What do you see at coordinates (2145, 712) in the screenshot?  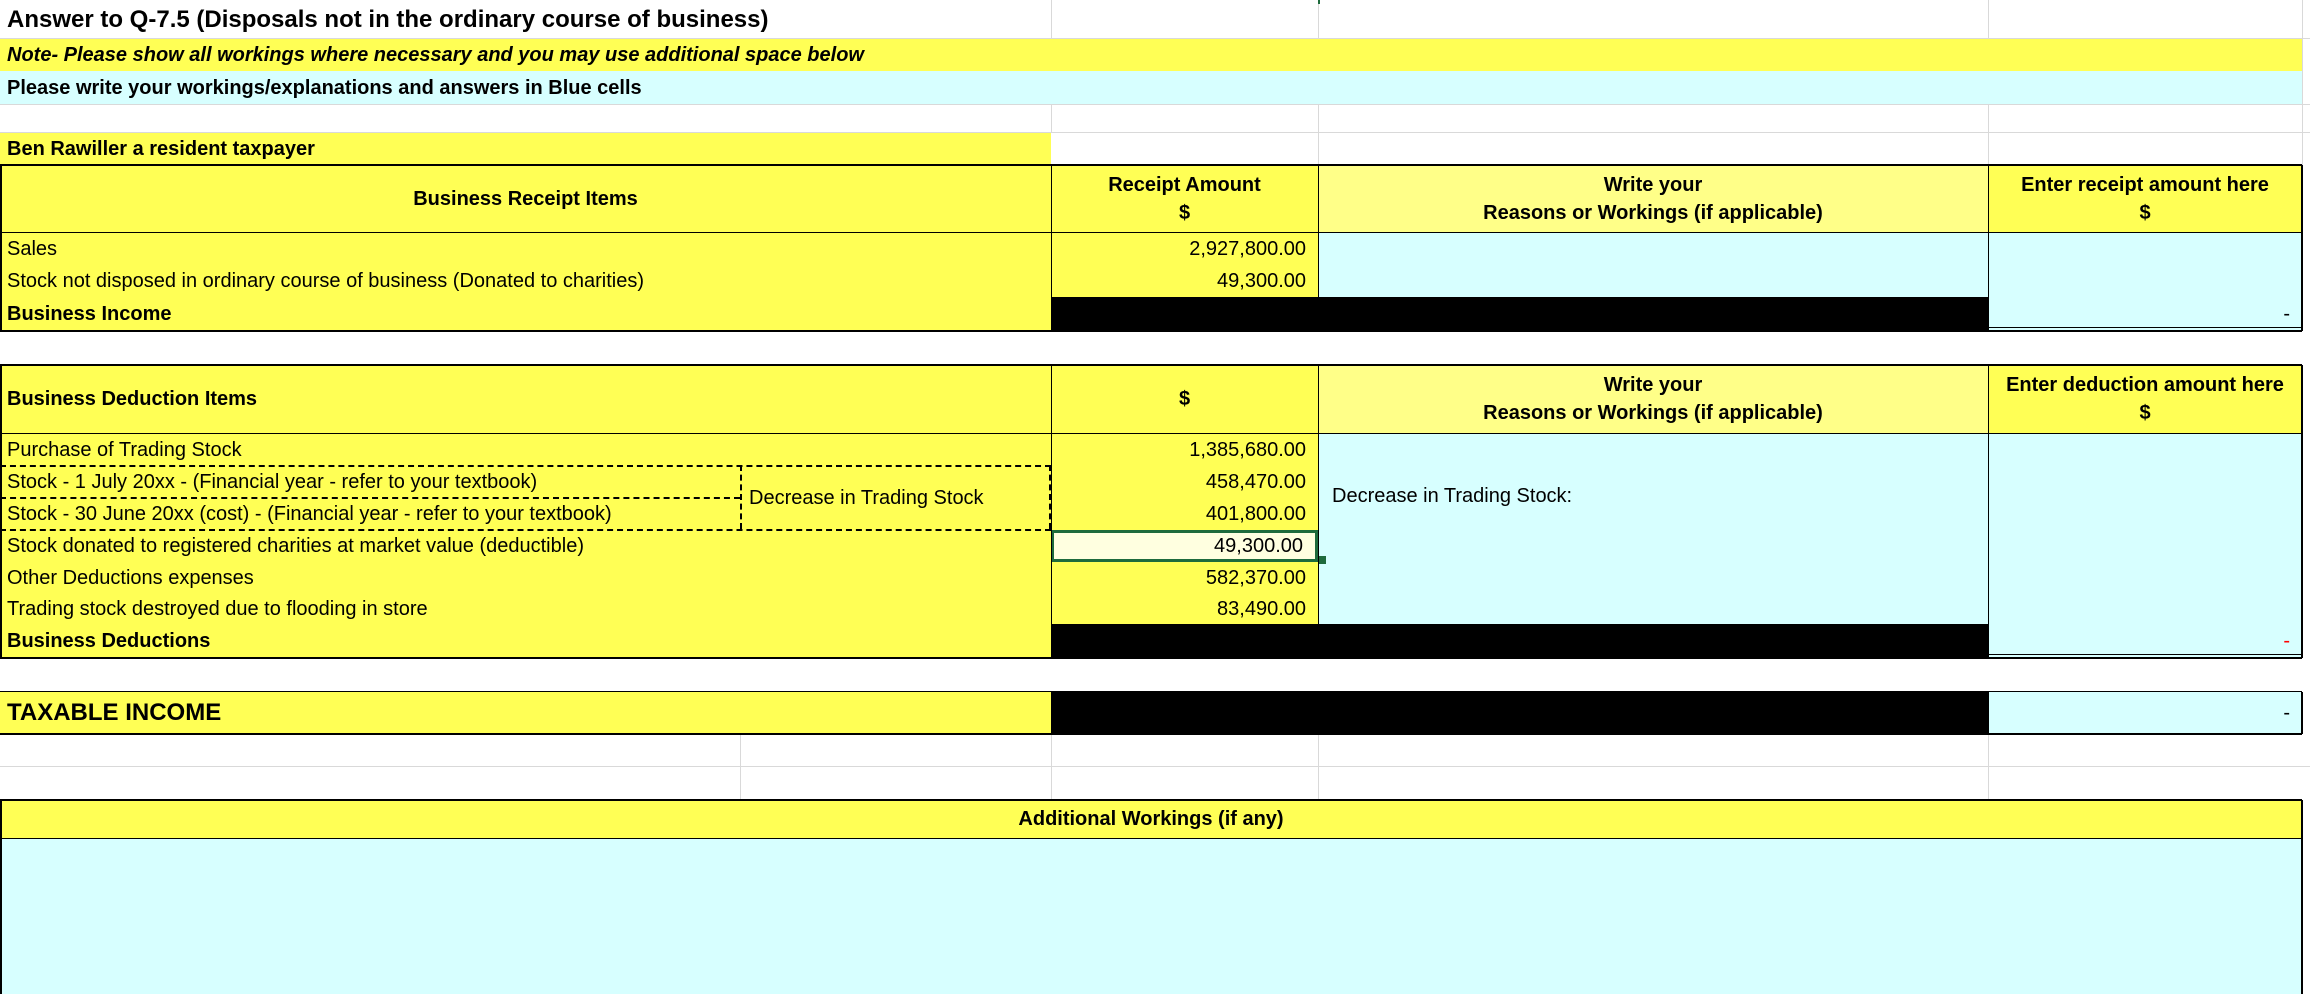 I see `taxable-income-total: -` at bounding box center [2145, 712].